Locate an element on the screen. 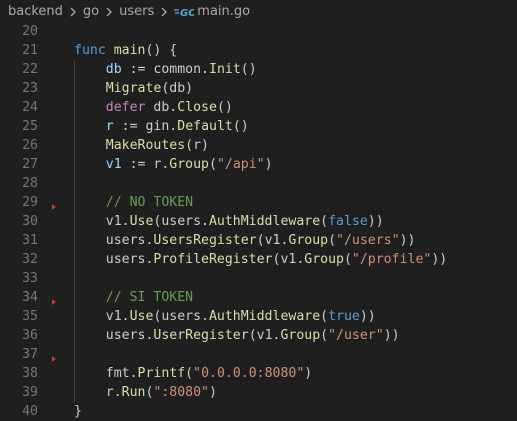  code-token: "/users" is located at coordinates (368, 240).